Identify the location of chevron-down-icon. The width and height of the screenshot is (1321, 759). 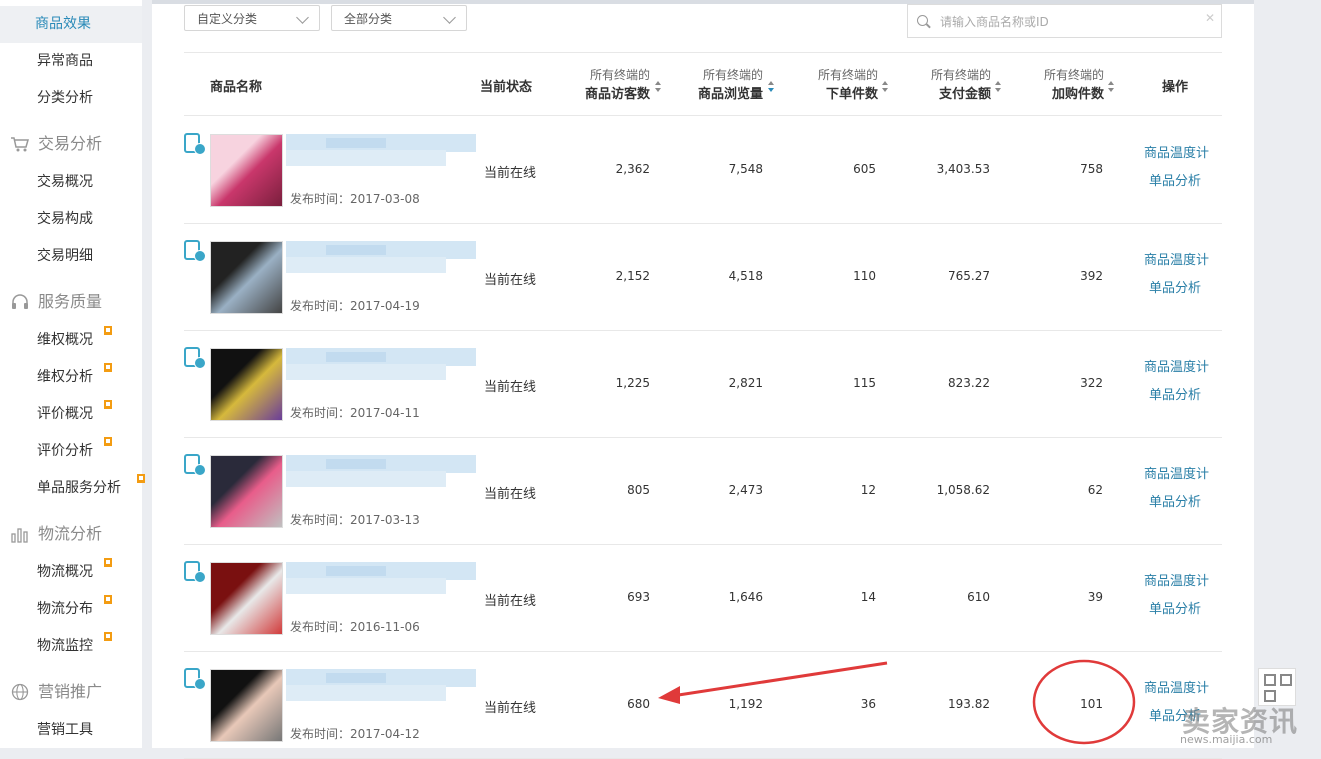
(449, 17).